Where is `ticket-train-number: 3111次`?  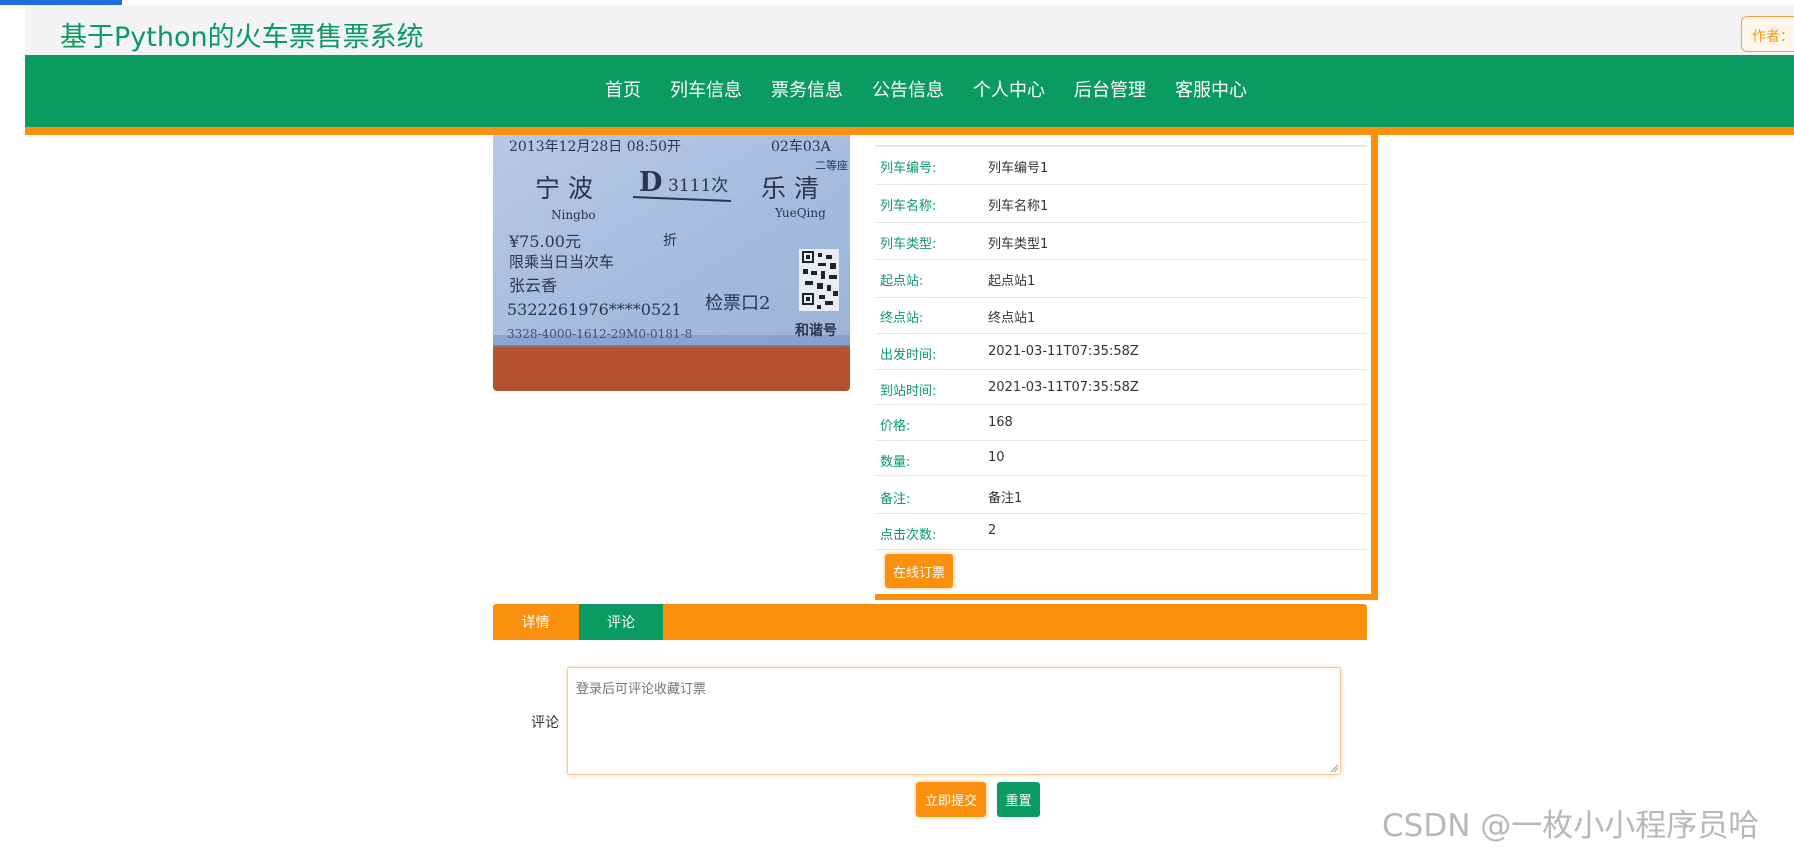
ticket-train-number: 3111次 is located at coordinates (698, 186).